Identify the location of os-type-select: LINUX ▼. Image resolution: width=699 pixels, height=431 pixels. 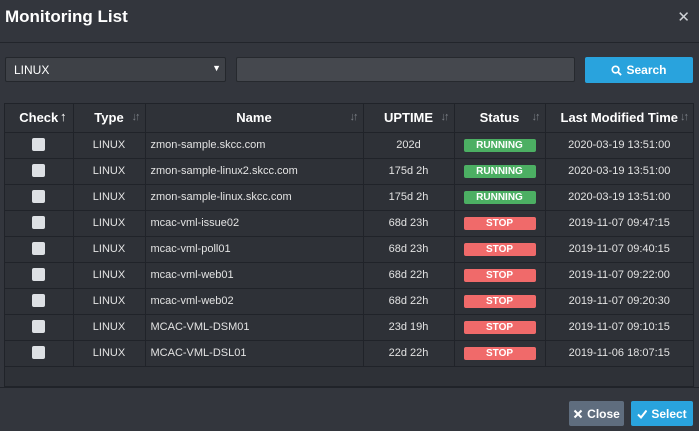
(115, 69).